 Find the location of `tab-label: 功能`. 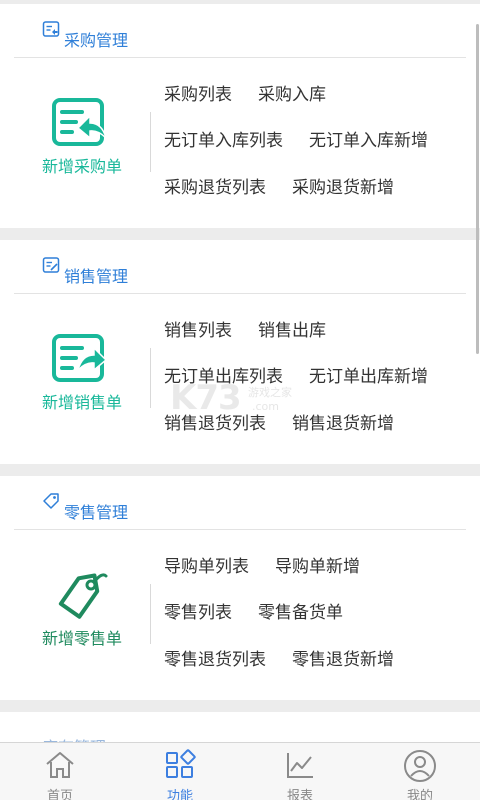

tab-label: 功能 is located at coordinates (179, 794).